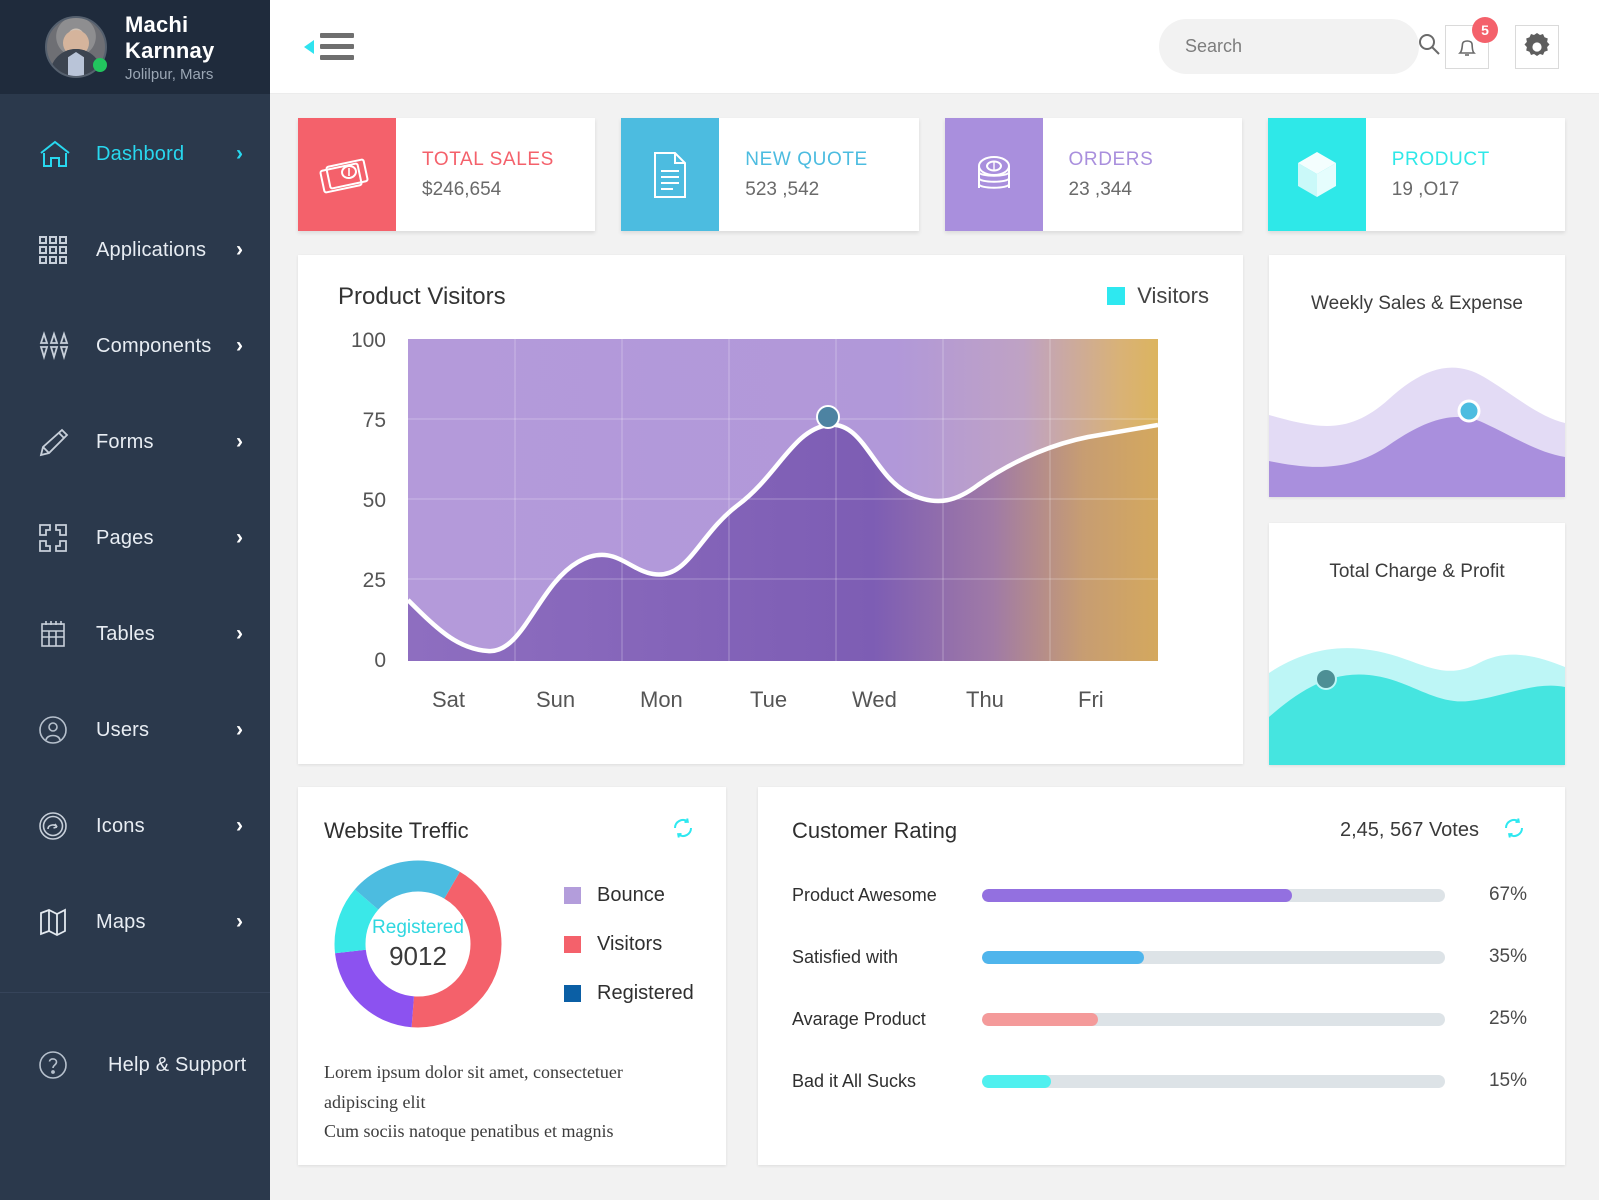 This screenshot has width=1599, height=1200. I want to click on legend-label: Visitors, so click(630, 943).